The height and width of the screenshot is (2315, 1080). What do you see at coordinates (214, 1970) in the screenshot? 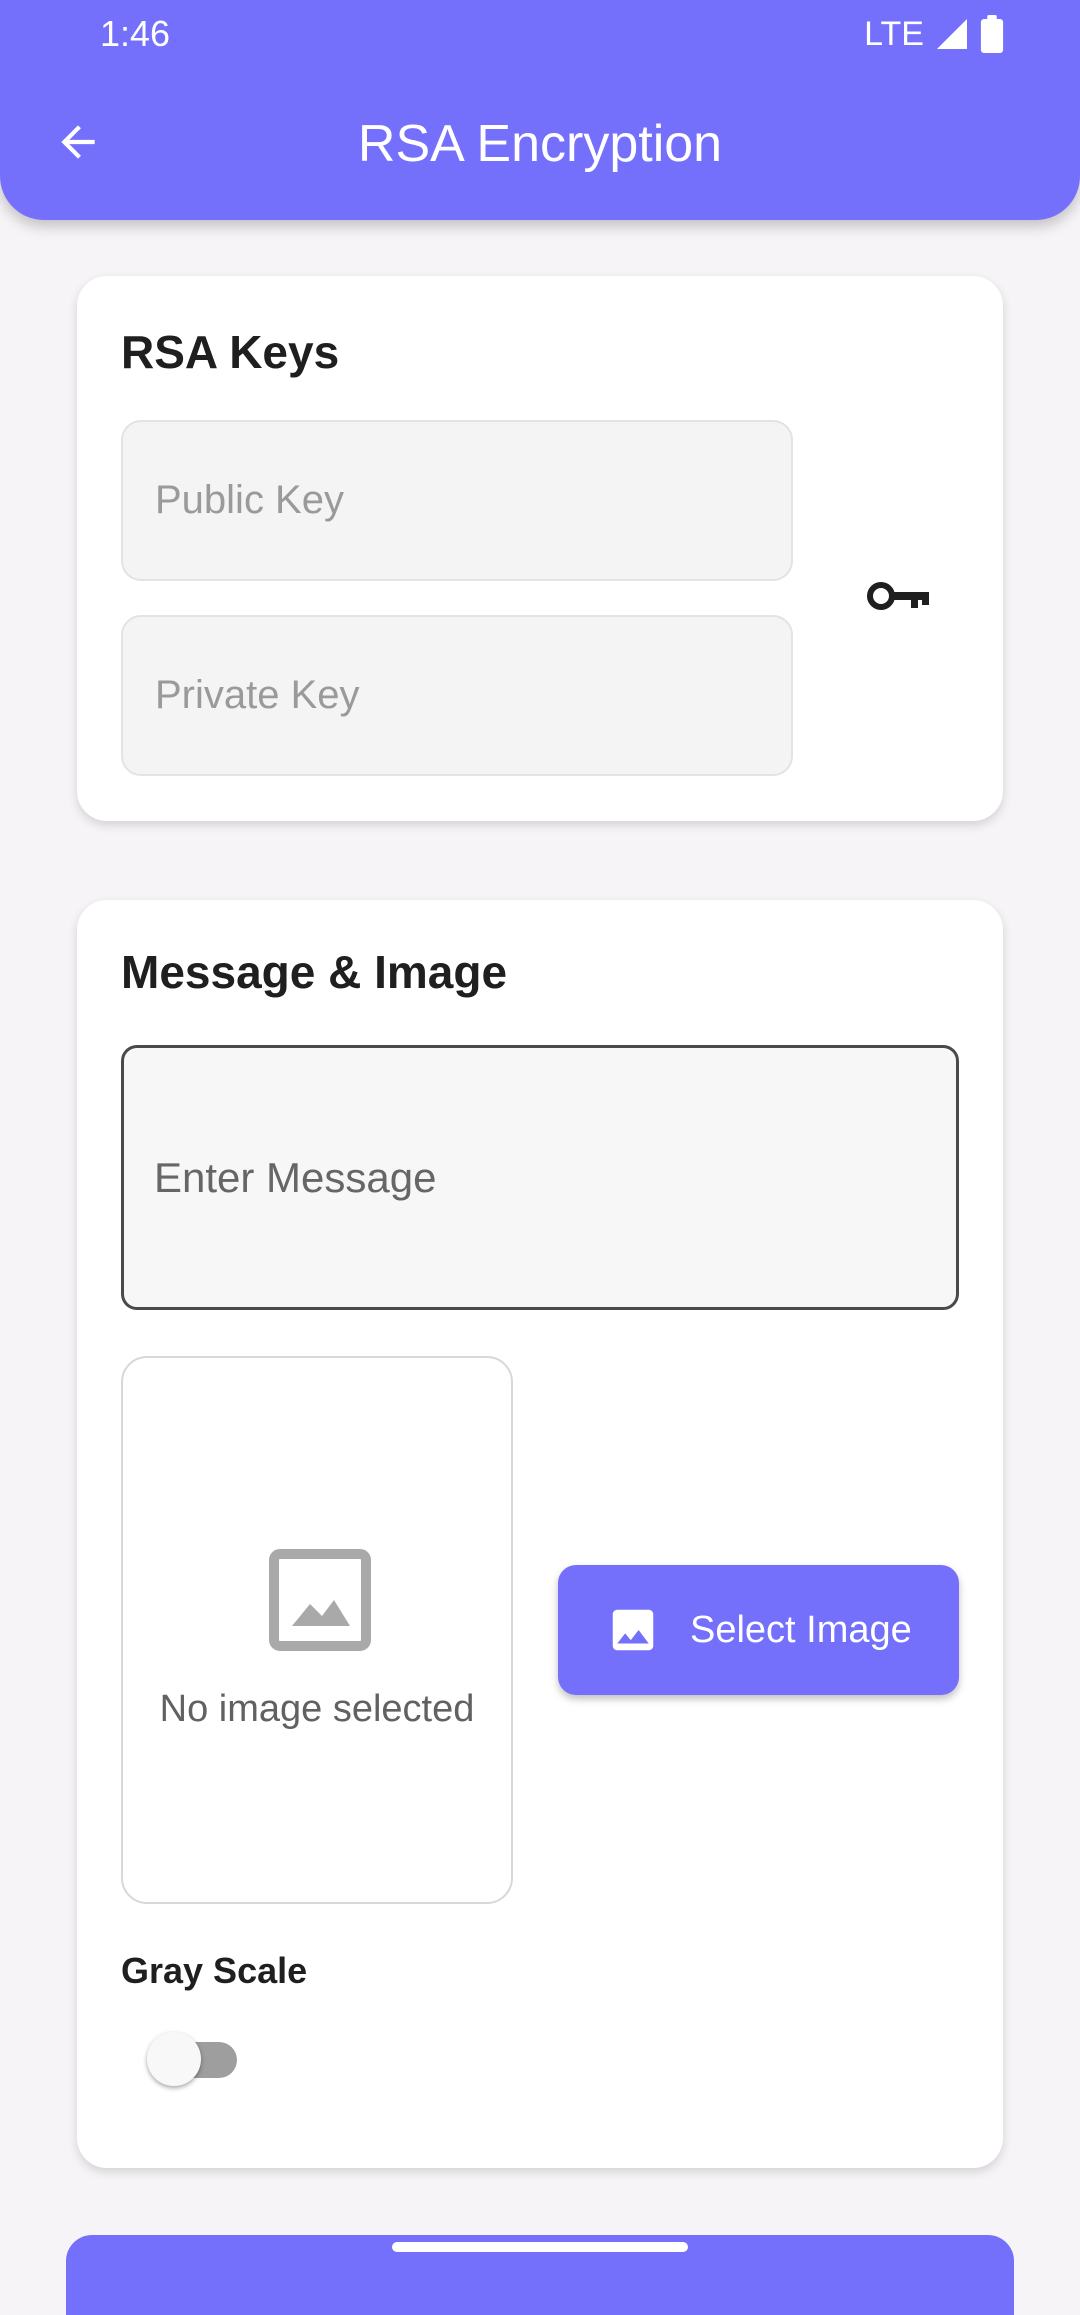
I see `gray-scale-label: Gray Scale` at bounding box center [214, 1970].